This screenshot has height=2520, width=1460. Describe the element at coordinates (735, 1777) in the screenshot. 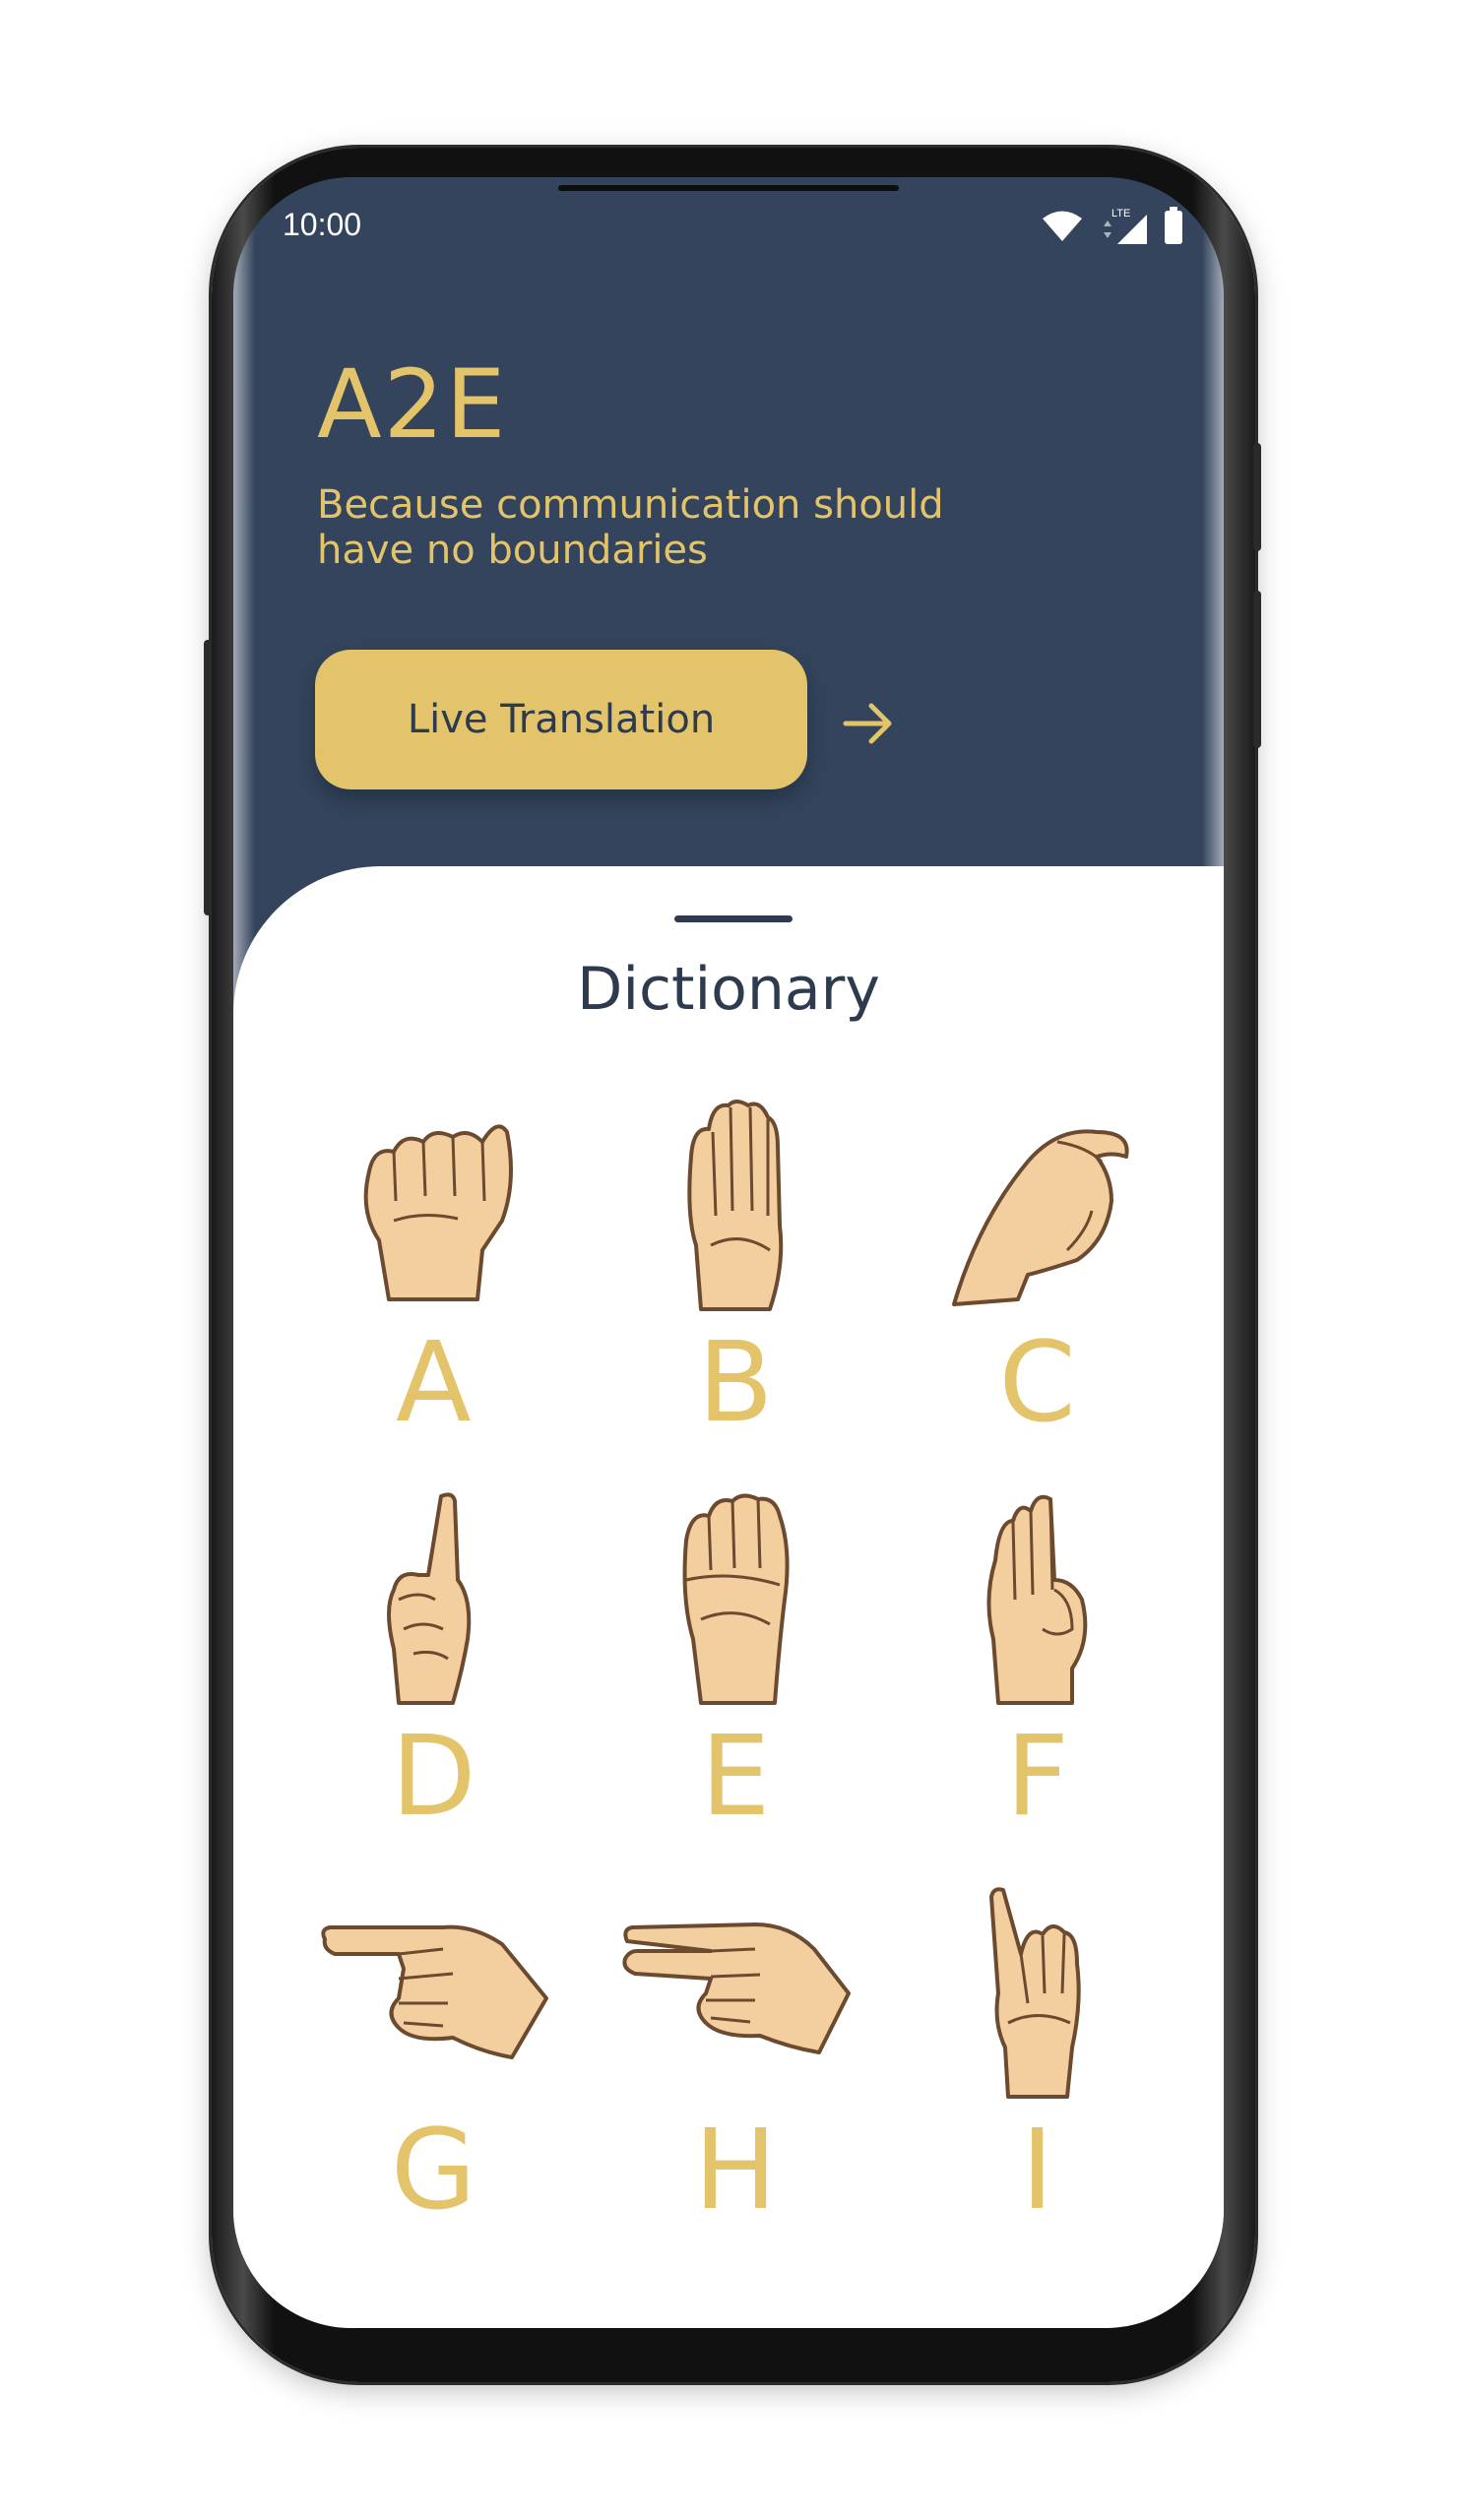

I see `letter-label: E` at that location.